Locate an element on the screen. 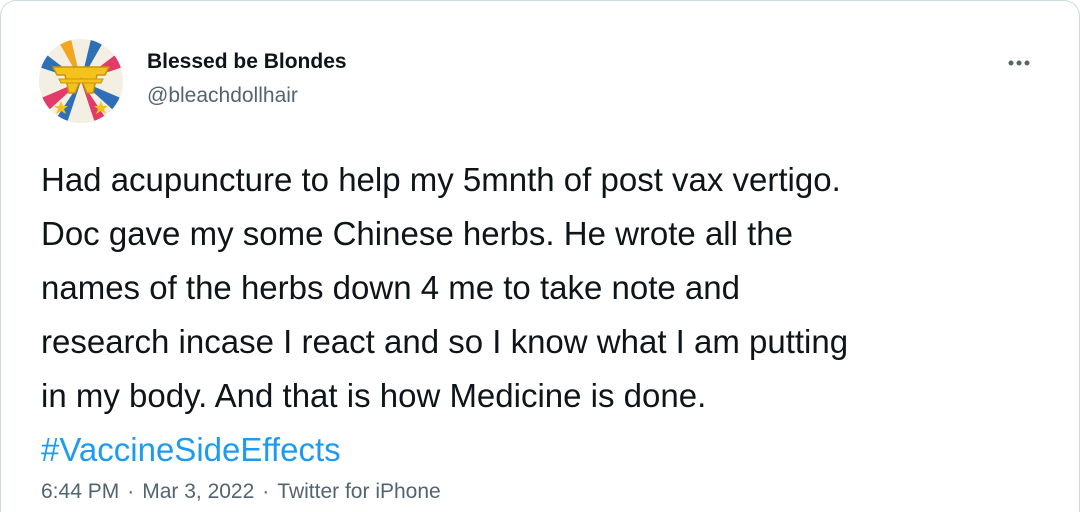  tweet-date: Mar 3, 2022 is located at coordinates (198, 491).